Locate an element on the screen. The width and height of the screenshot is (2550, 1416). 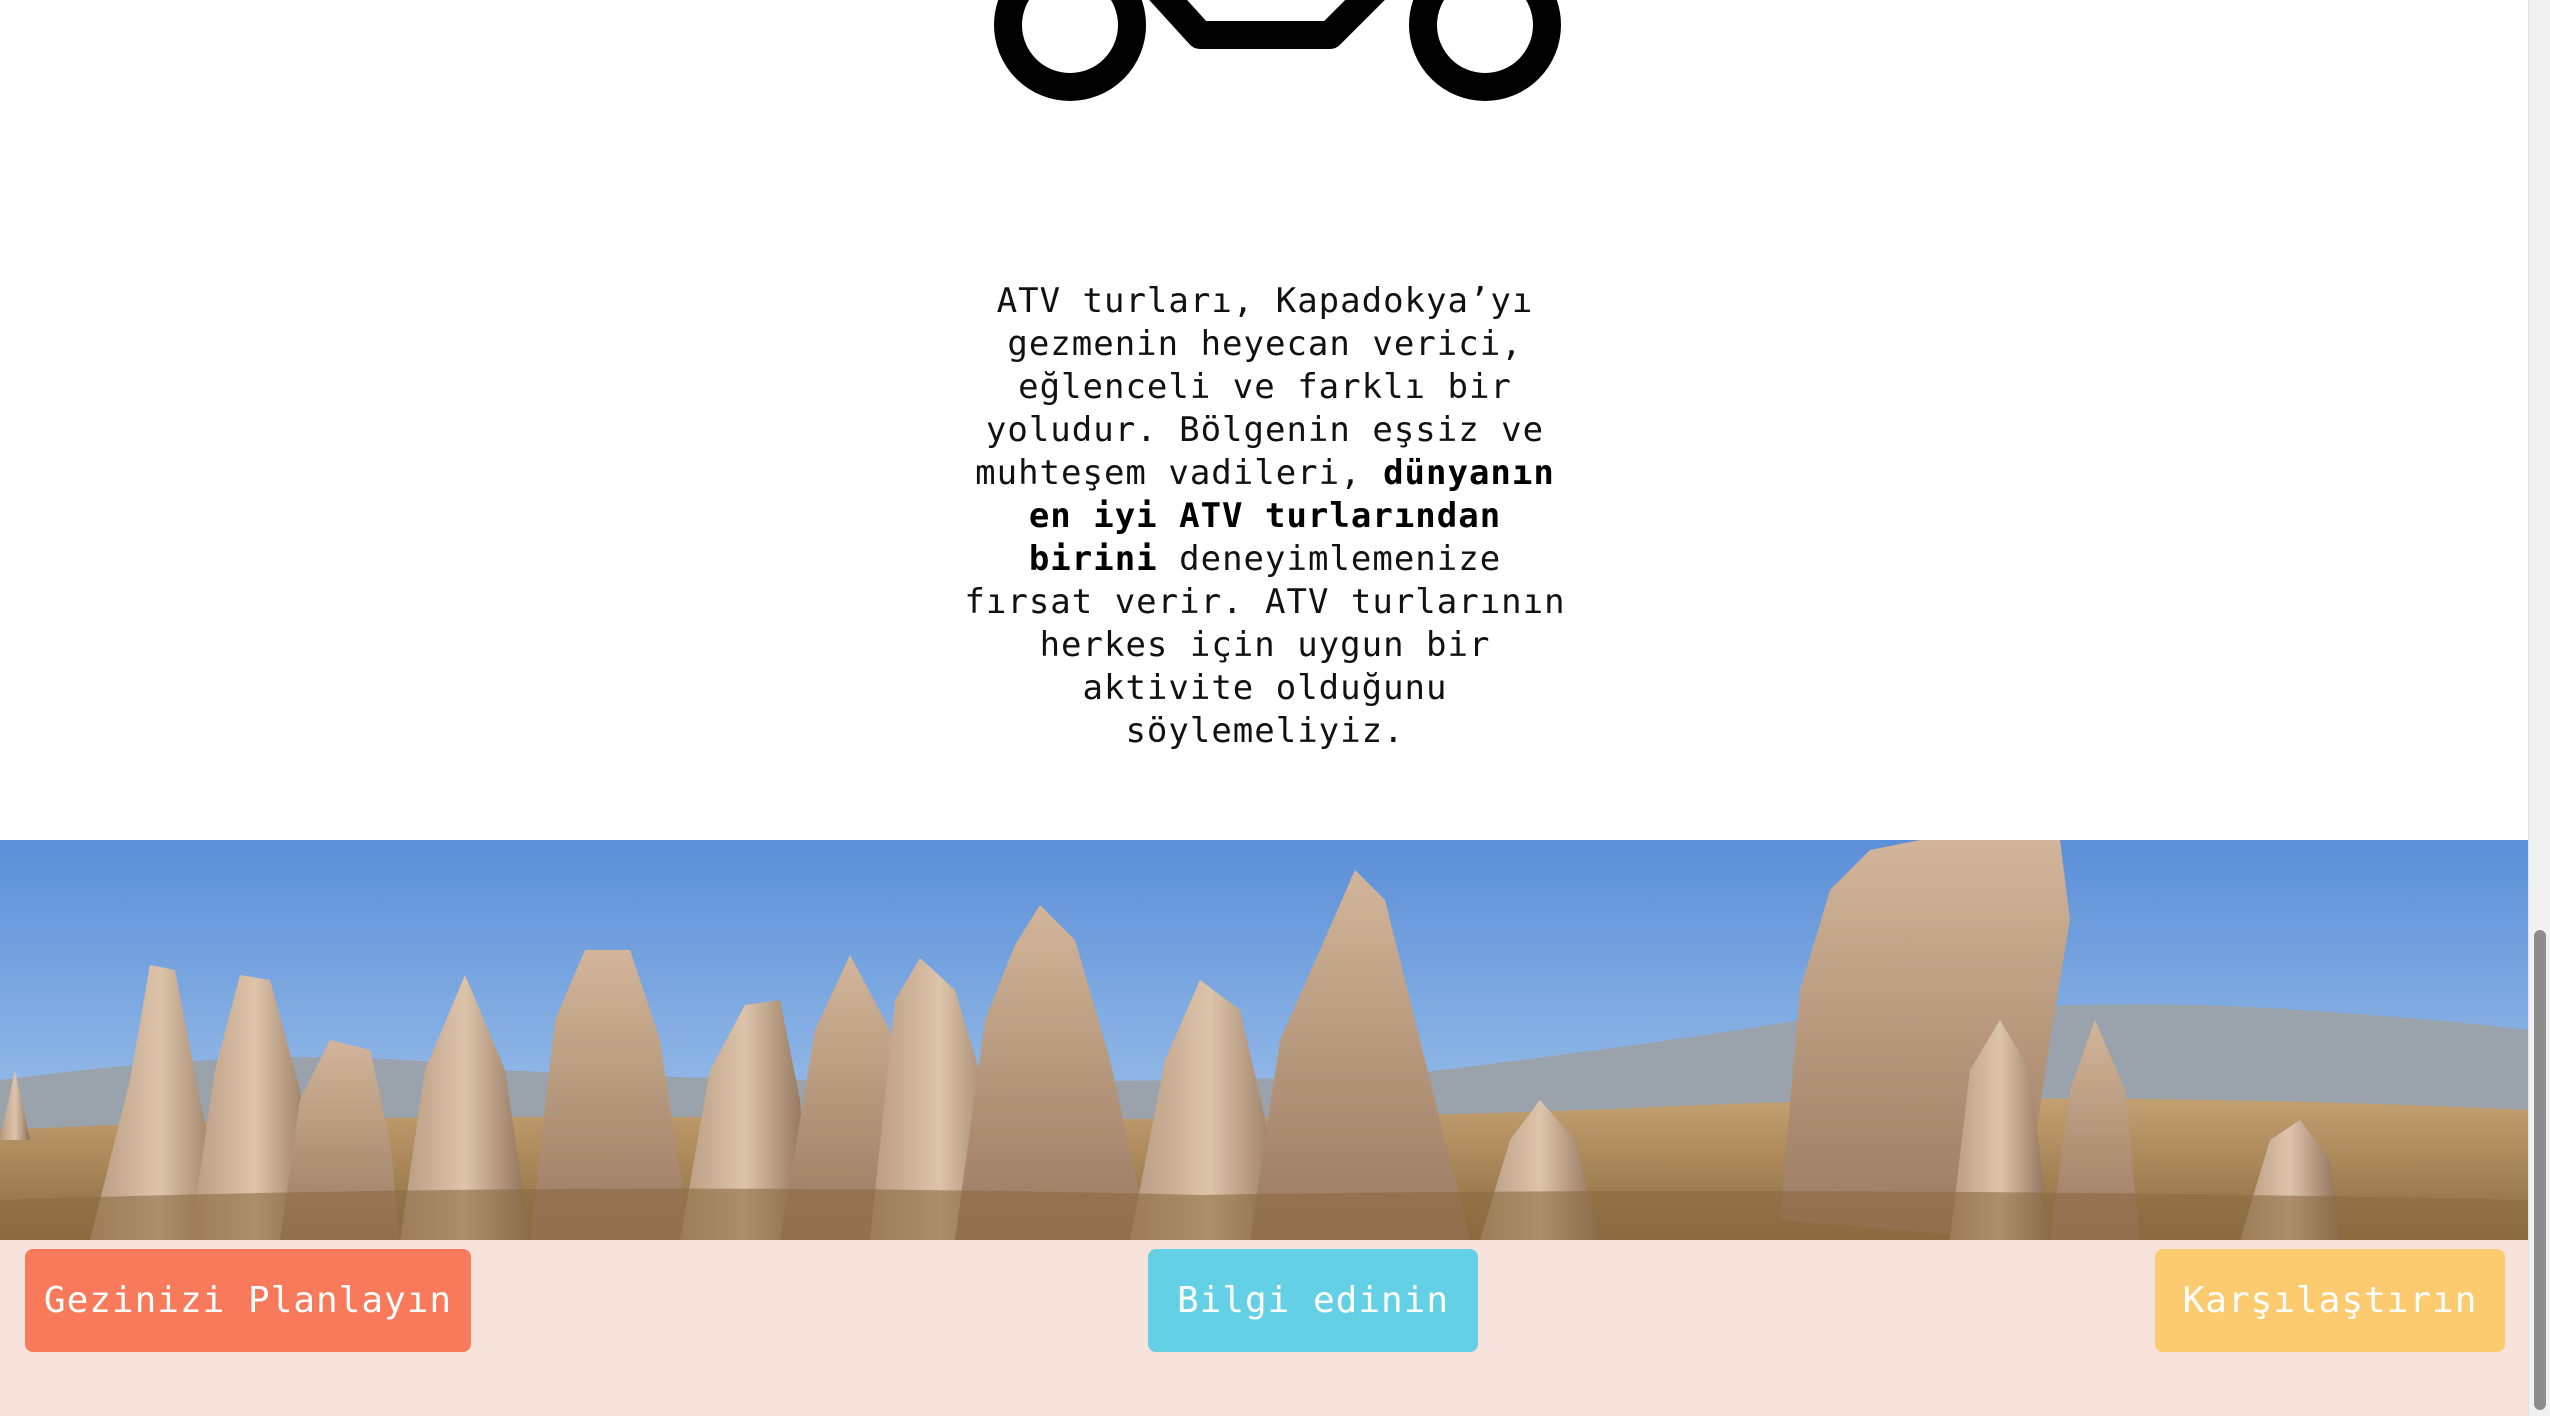
atv-icon is located at coordinates (1277, 50).